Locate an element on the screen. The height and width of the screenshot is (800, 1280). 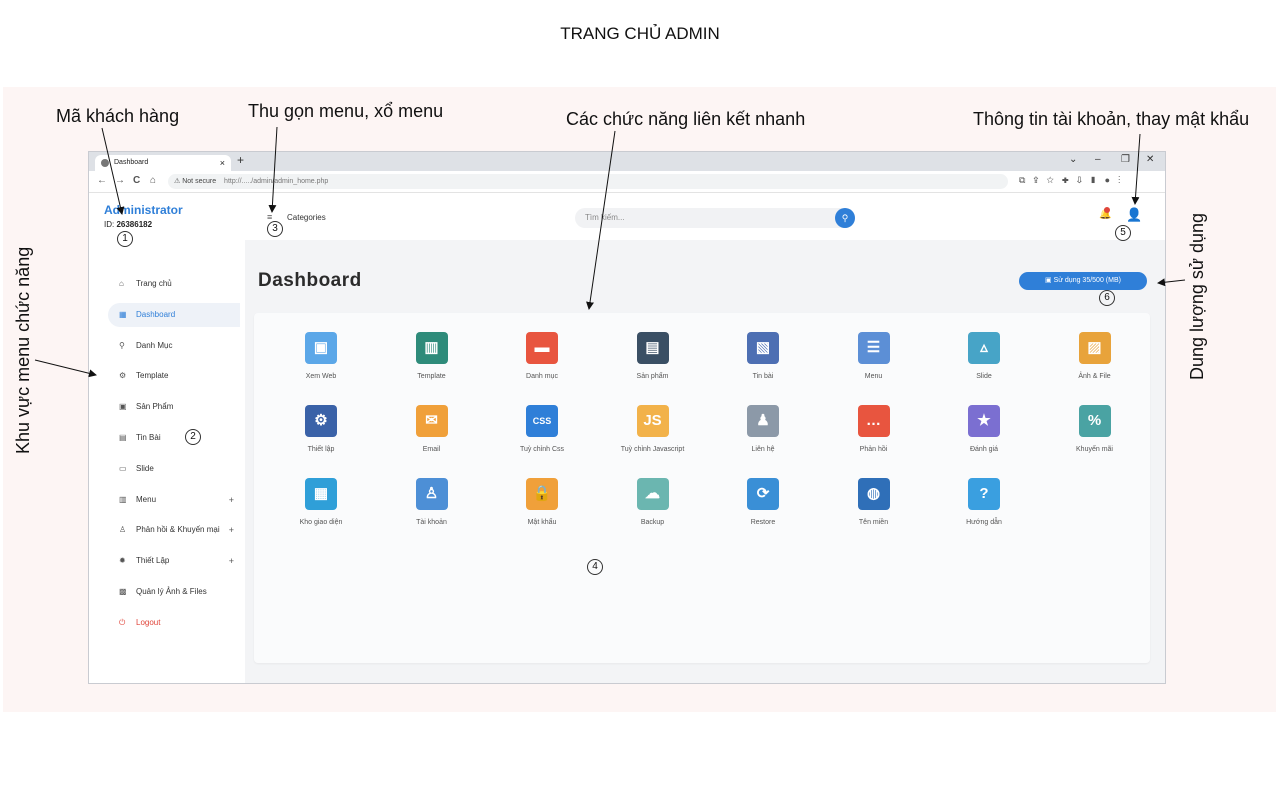
sidebar-item-5: ▤ Tin Bài is located at coordinates (174, 438).